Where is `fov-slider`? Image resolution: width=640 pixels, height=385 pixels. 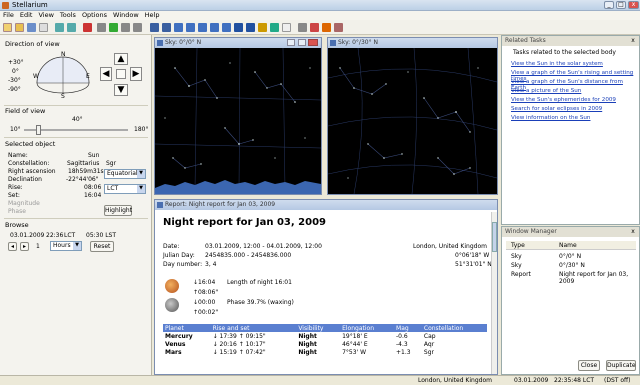 fov-slider is located at coordinates (76, 130).